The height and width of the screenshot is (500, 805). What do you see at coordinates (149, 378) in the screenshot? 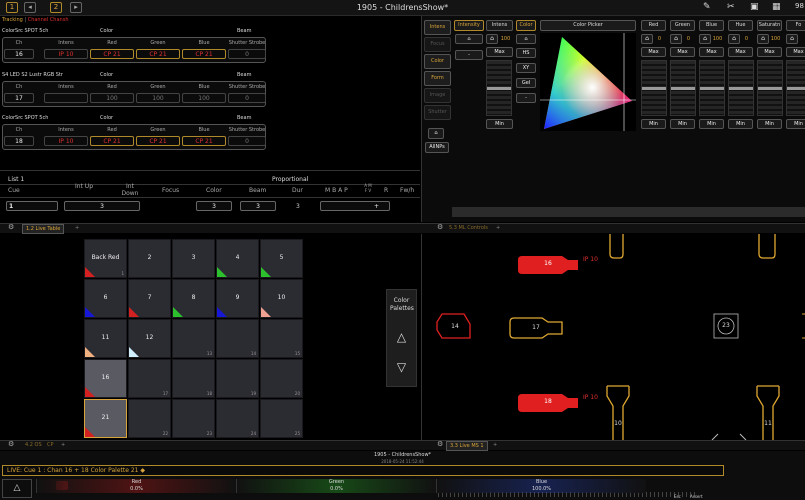
I see `color-palette-cell: 17` at bounding box center [149, 378].